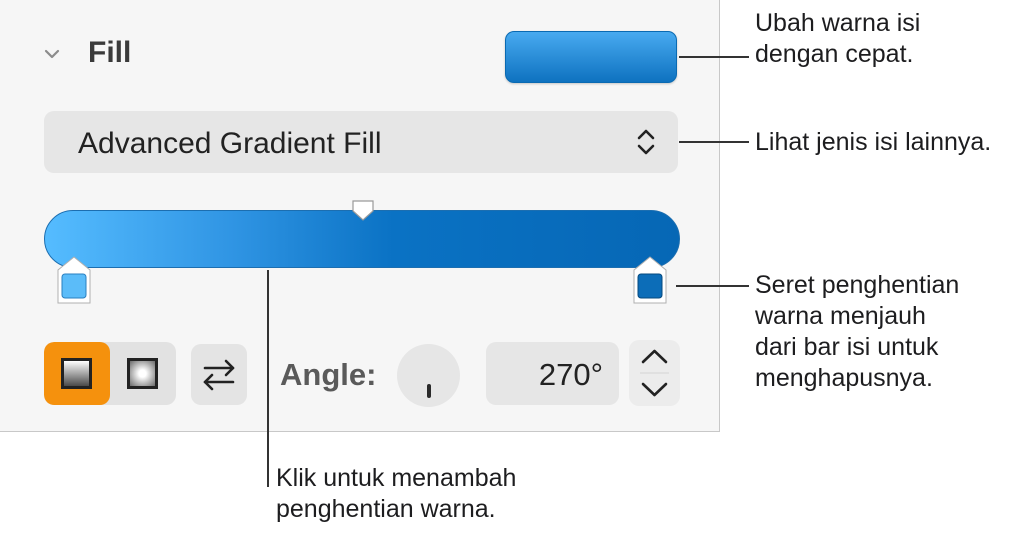 The height and width of the screenshot is (535, 1029). What do you see at coordinates (429, 391) in the screenshot?
I see `angle-dial-indicator` at bounding box center [429, 391].